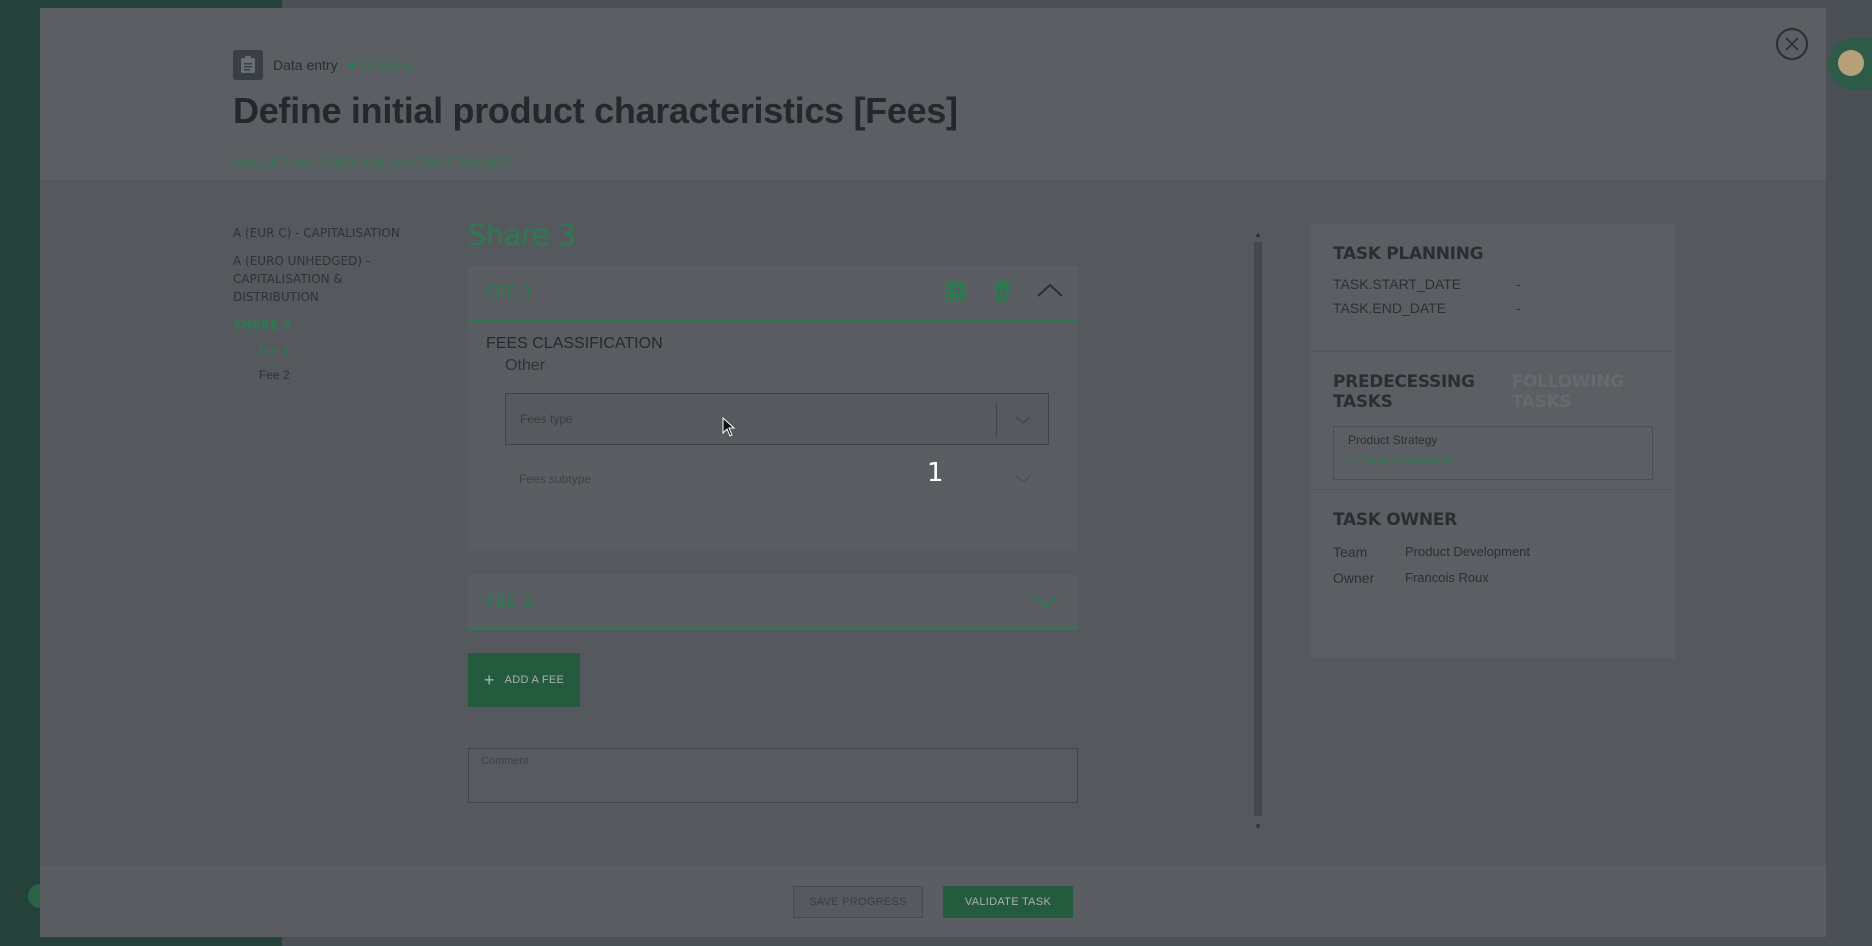  Describe the element at coordinates (323, 325) in the screenshot. I see `share-nav-item-active: SHARE 3` at that location.